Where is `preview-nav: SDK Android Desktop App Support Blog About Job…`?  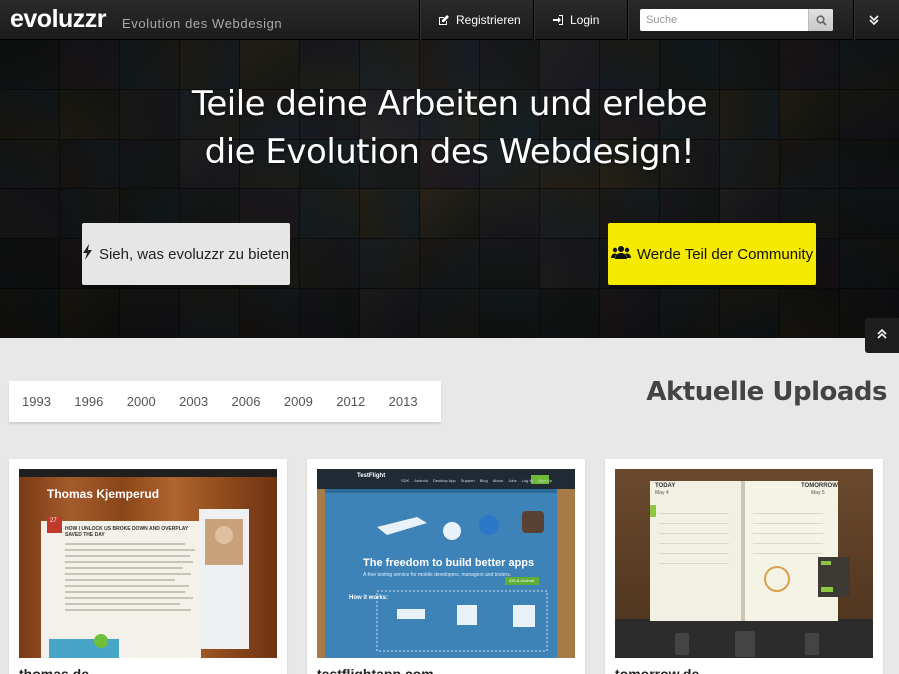 preview-nav: SDK Android Desktop App Support Blog About Job… is located at coordinates (476, 480).